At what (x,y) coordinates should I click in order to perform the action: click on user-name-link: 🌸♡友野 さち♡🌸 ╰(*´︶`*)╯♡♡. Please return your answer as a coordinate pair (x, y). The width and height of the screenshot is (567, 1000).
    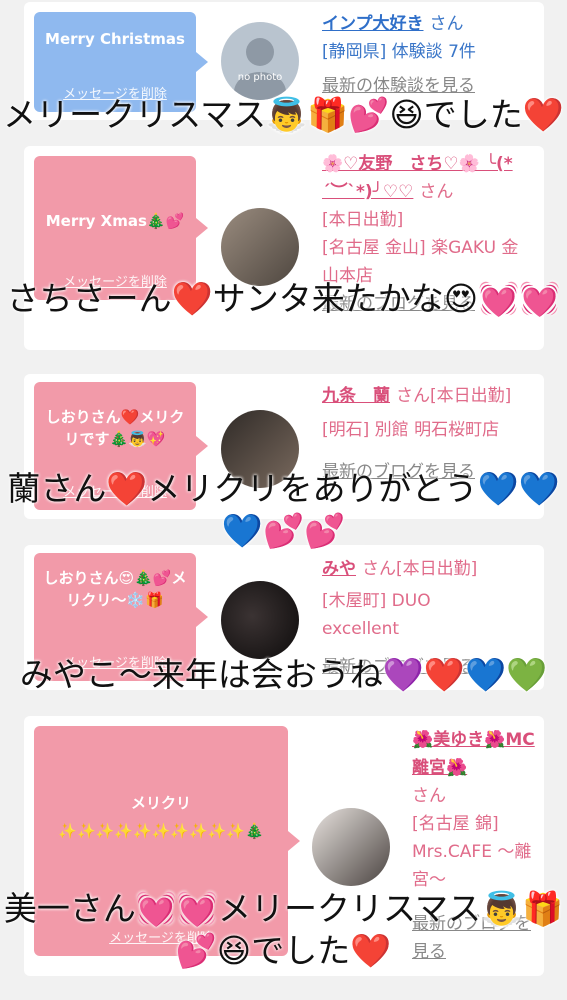
    Looking at the image, I should click on (417, 178).